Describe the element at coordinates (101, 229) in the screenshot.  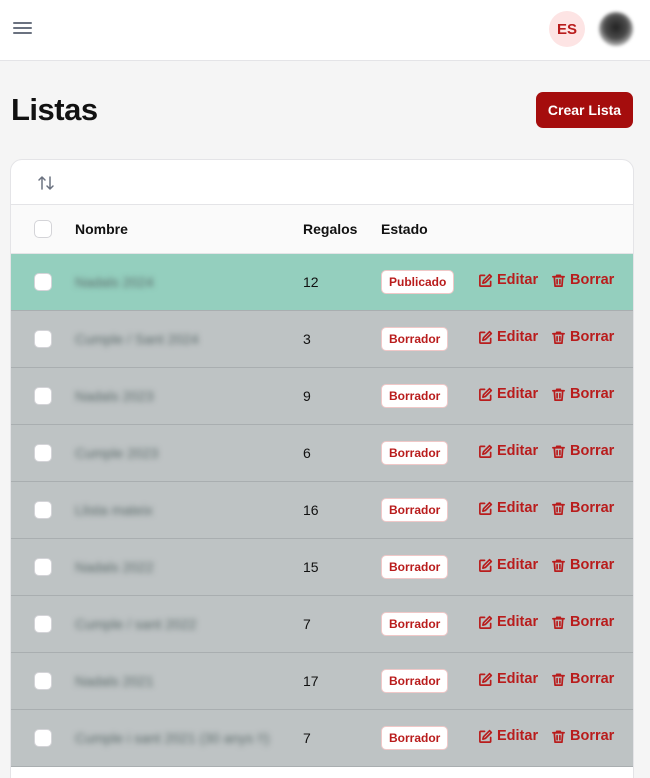
I see `column-header-name: Nombre` at that location.